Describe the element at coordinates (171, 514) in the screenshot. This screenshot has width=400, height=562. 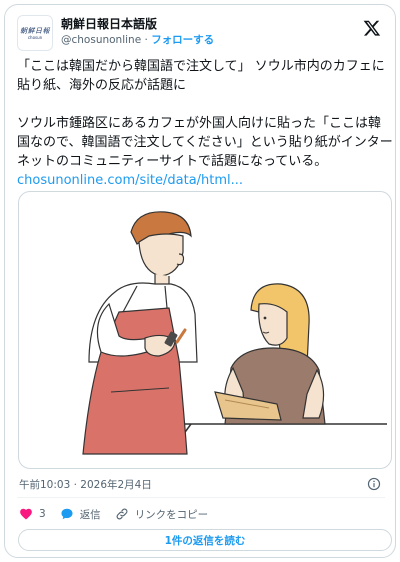
I see `copy-link-label: リンクをコピー` at that location.